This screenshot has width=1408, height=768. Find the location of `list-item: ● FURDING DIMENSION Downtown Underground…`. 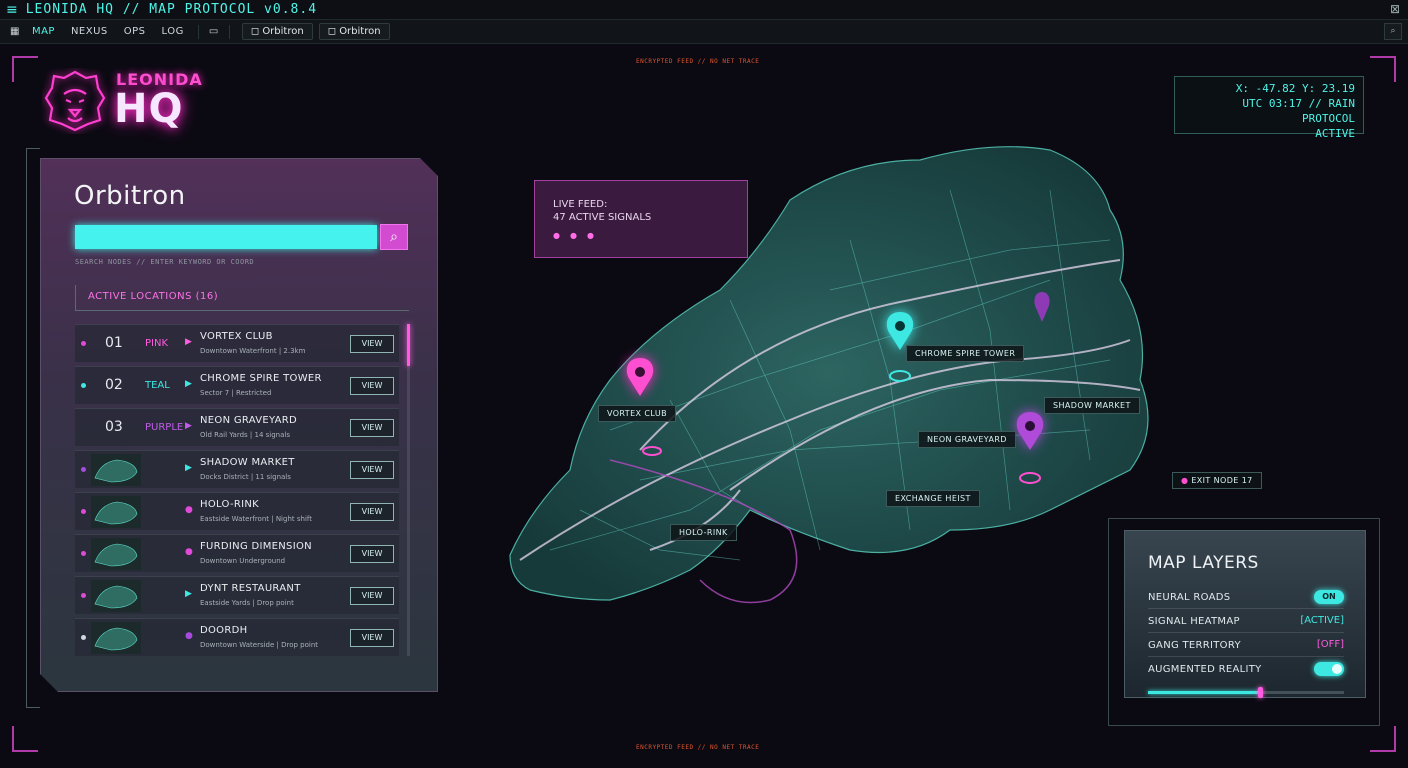

list-item: ● FURDING DIMENSION Downtown Underground… is located at coordinates (237, 553).